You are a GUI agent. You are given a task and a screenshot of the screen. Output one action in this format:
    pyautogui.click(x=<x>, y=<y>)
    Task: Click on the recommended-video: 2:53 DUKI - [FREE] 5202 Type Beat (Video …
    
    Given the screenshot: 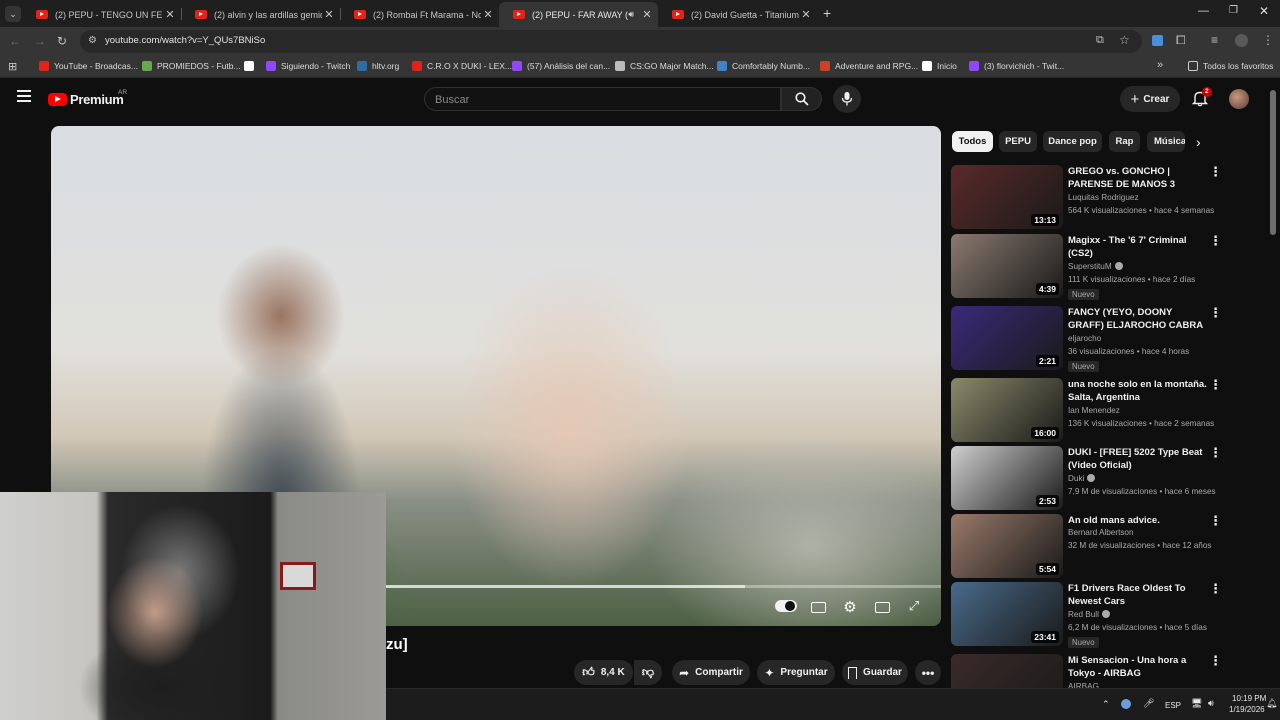 What is the action you would take?
    pyautogui.click(x=1106, y=478)
    